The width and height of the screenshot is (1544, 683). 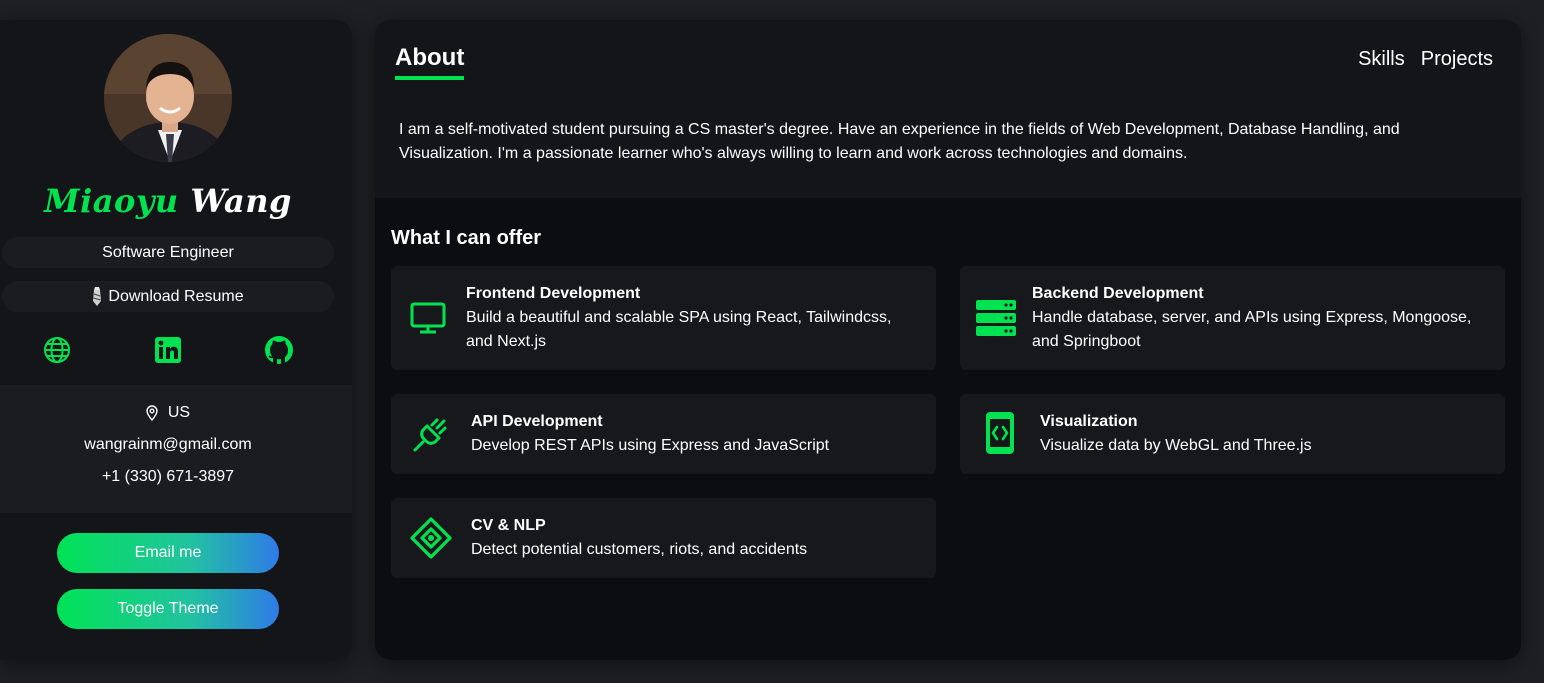 I want to click on first-name: Miaoyu, so click(x=111, y=201).